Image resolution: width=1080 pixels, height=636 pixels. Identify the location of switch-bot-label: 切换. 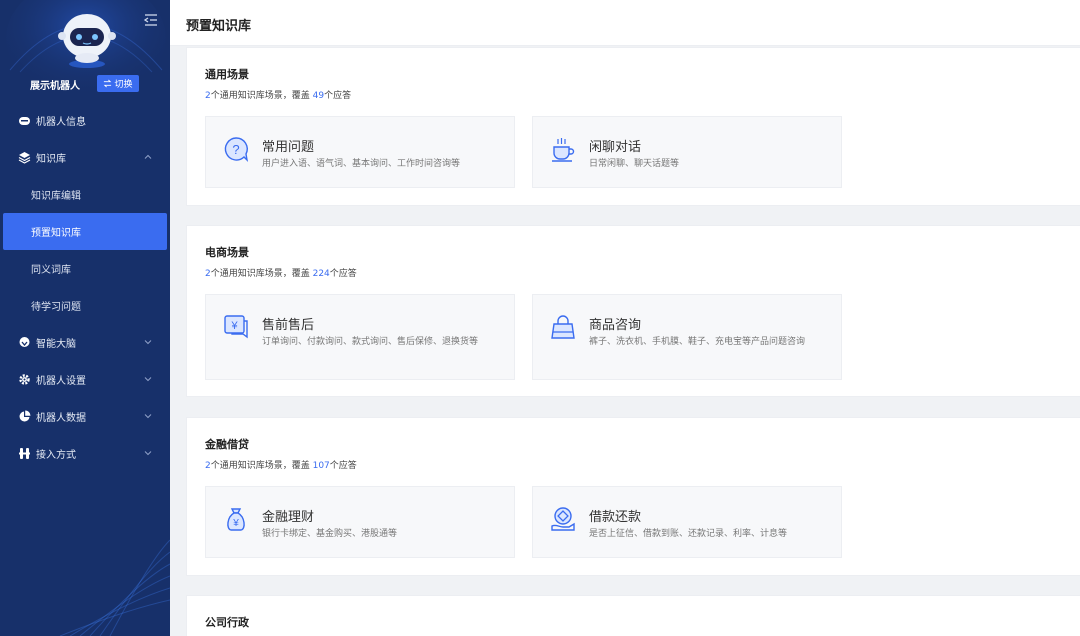
(123, 85).